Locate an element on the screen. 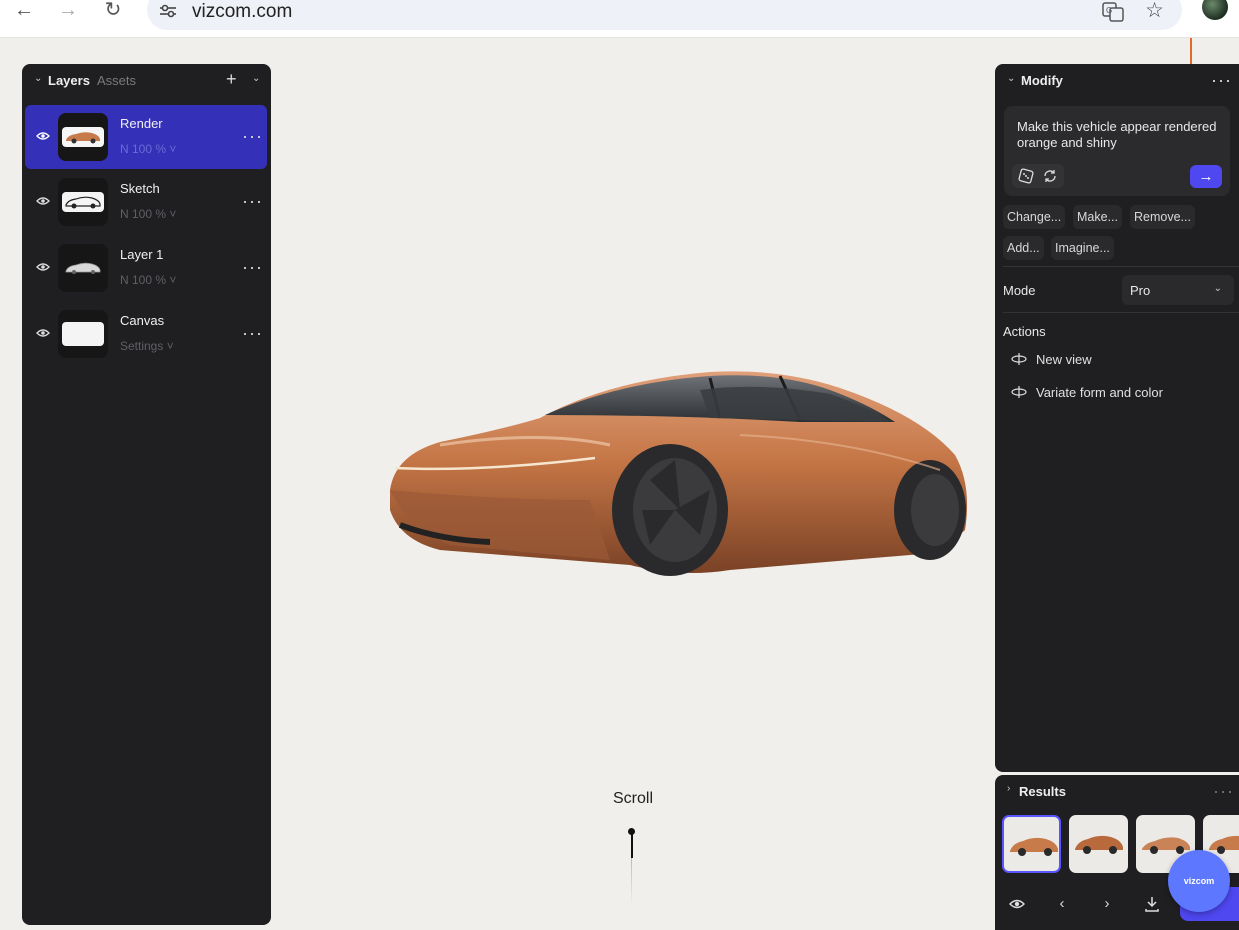  action-label: New view is located at coordinates (1064, 359).